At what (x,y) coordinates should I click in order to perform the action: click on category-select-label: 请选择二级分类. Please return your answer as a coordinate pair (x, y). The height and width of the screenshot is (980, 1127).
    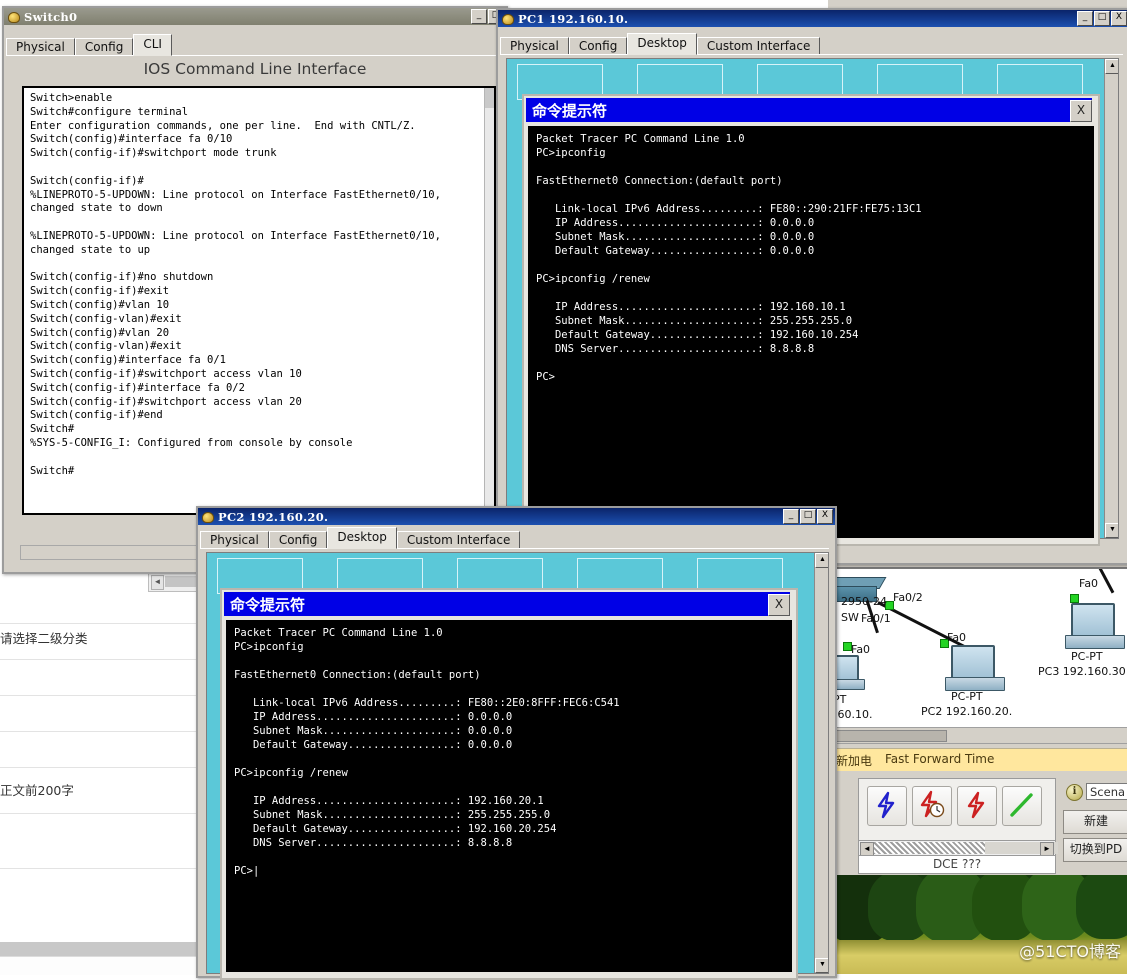
    Looking at the image, I should click on (44, 638).